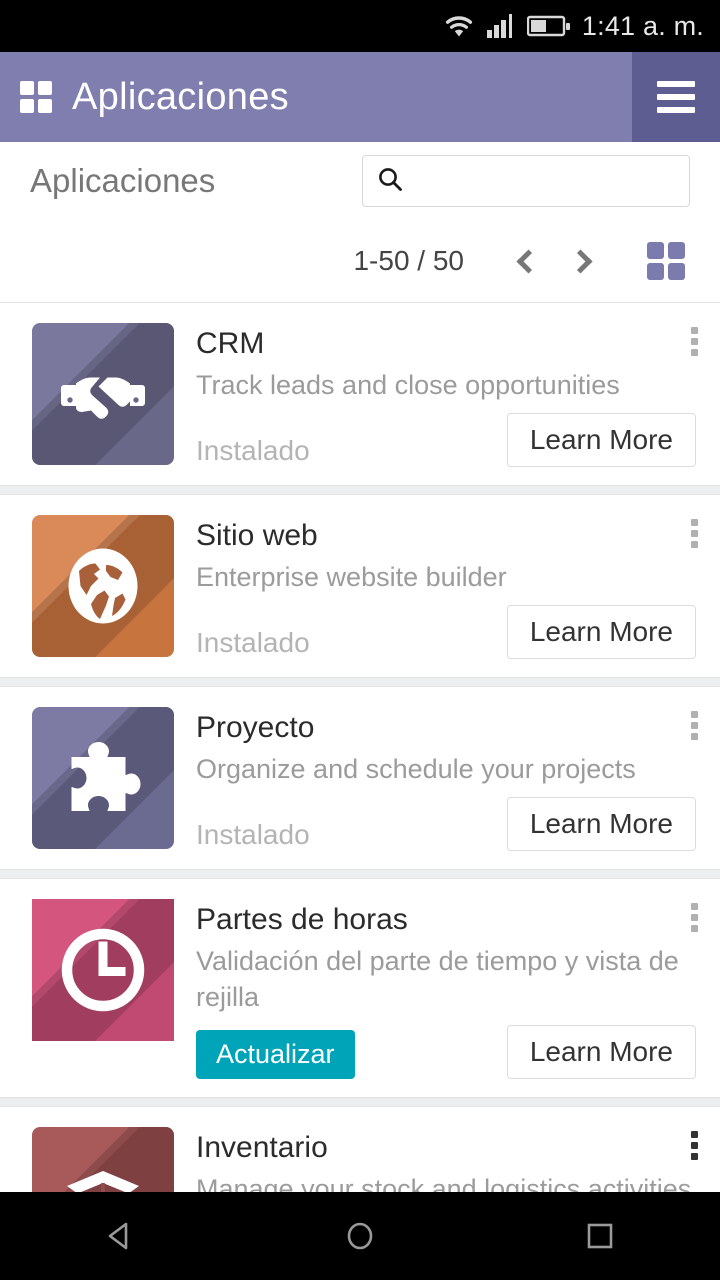  I want to click on app-bar-title: Aplicaciones, so click(180, 96).